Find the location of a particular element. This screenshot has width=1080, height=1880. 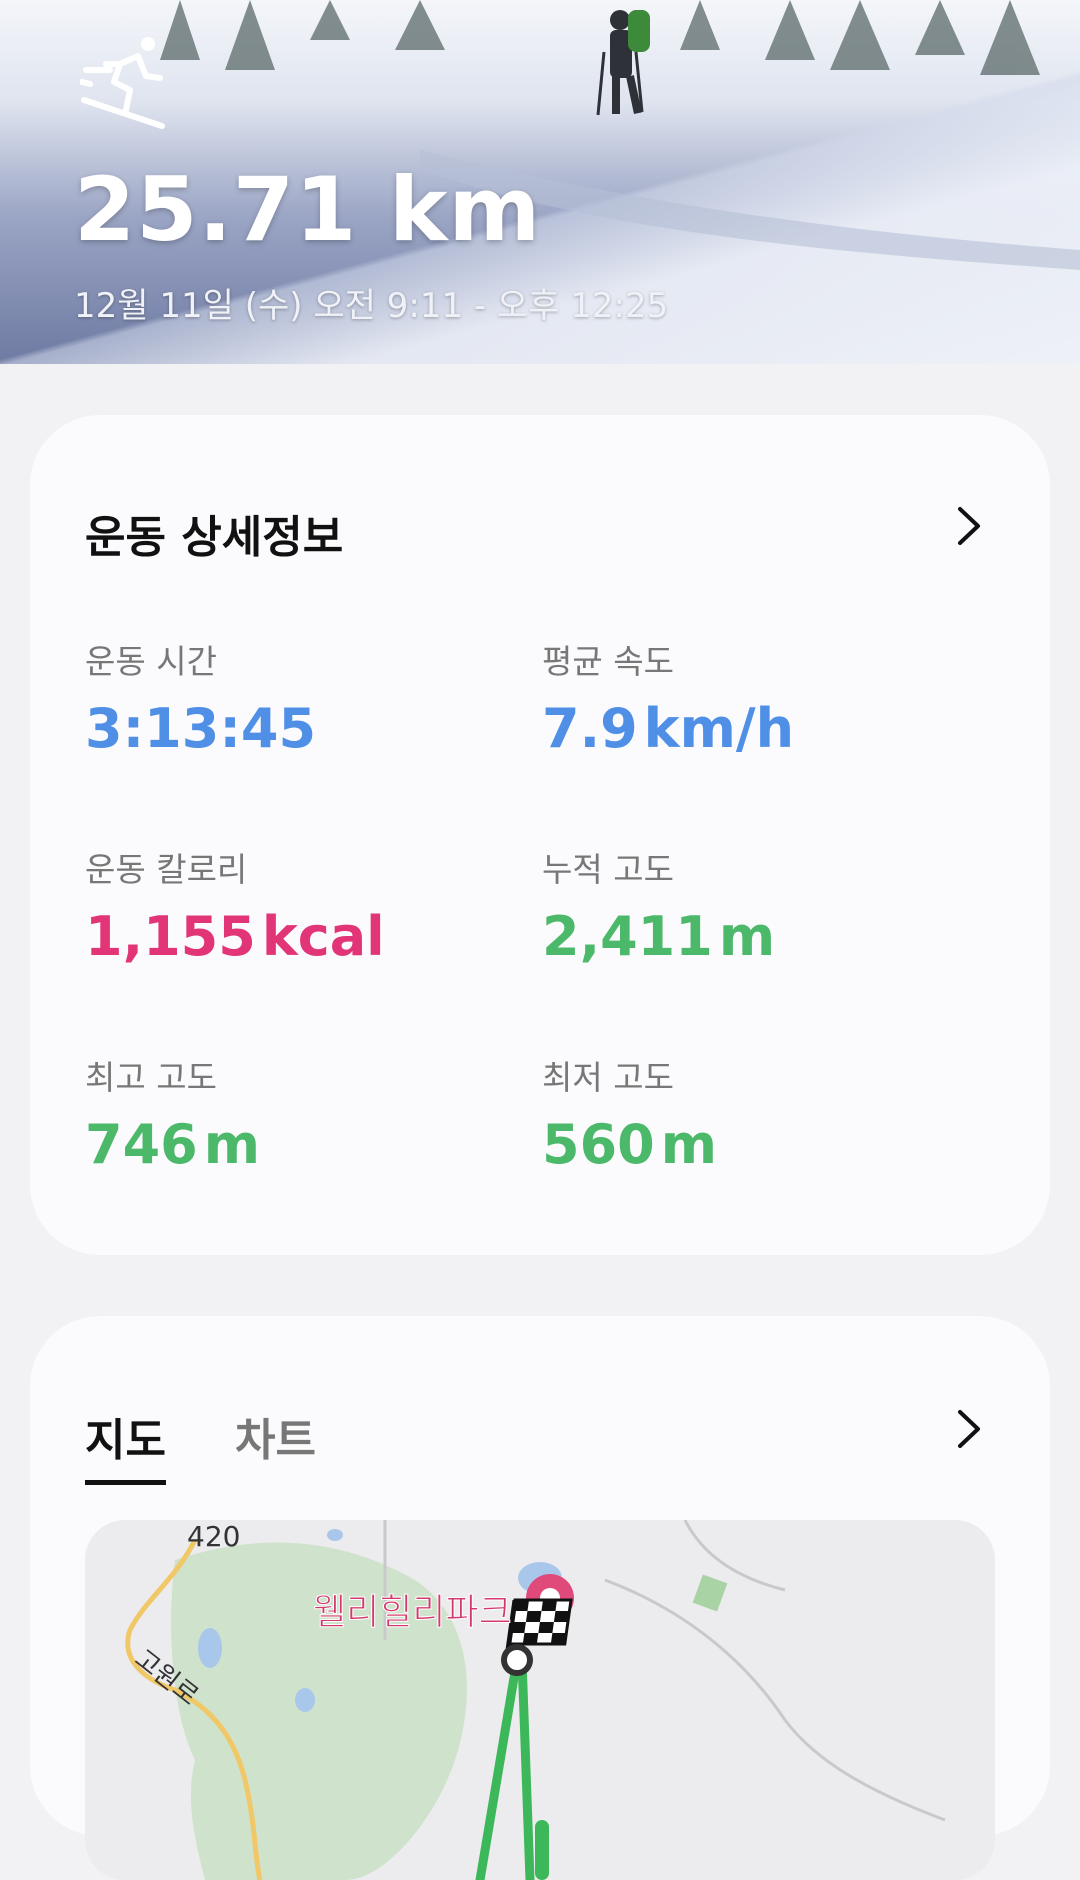

stat-value: 7.9 km/h is located at coordinates (668, 728).